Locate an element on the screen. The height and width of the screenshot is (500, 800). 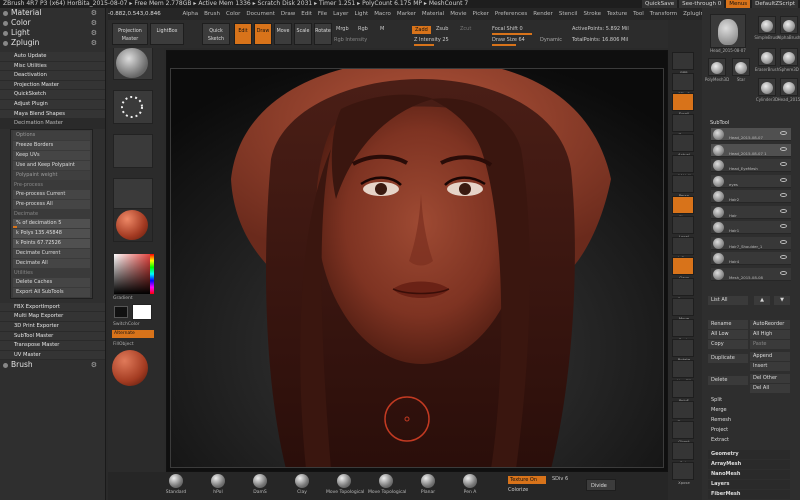
delete-button: Delete is located at coordinates (728, 380).